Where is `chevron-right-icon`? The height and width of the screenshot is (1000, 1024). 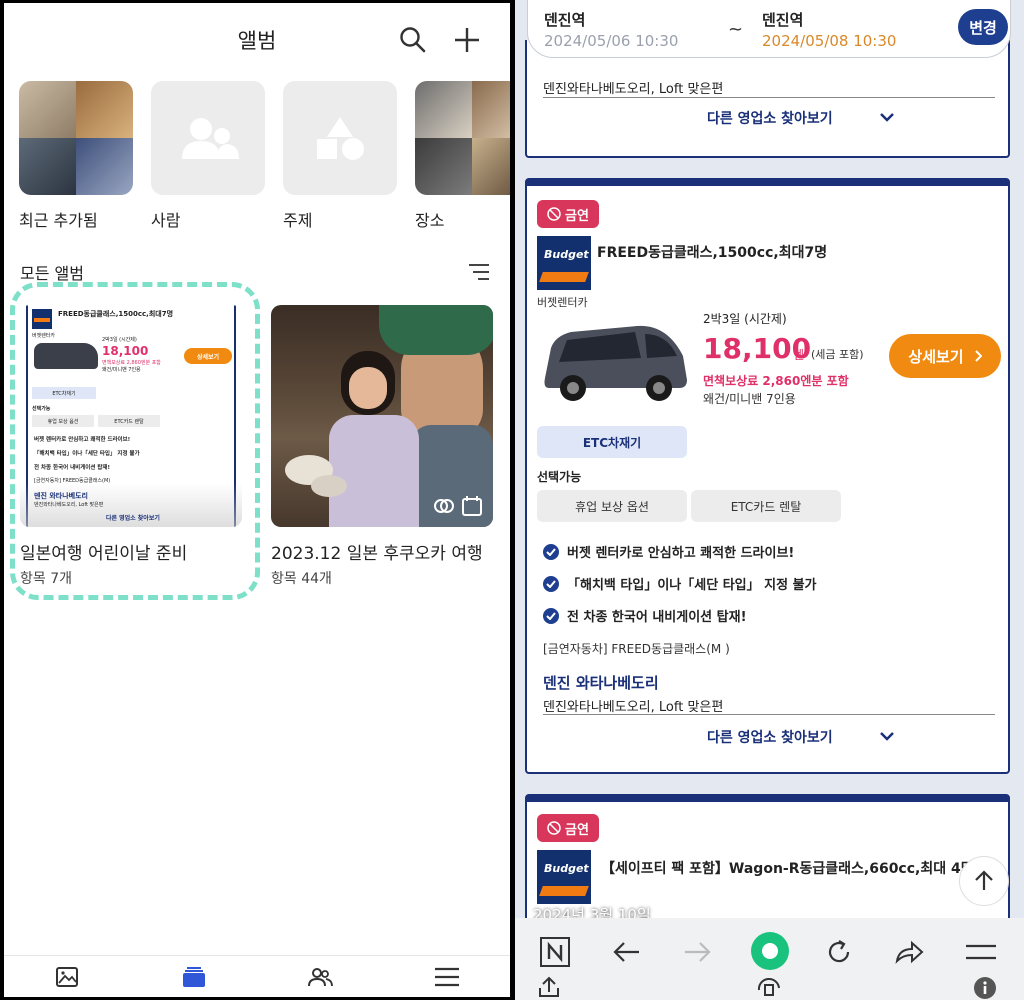 chevron-right-icon is located at coordinates (978, 356).